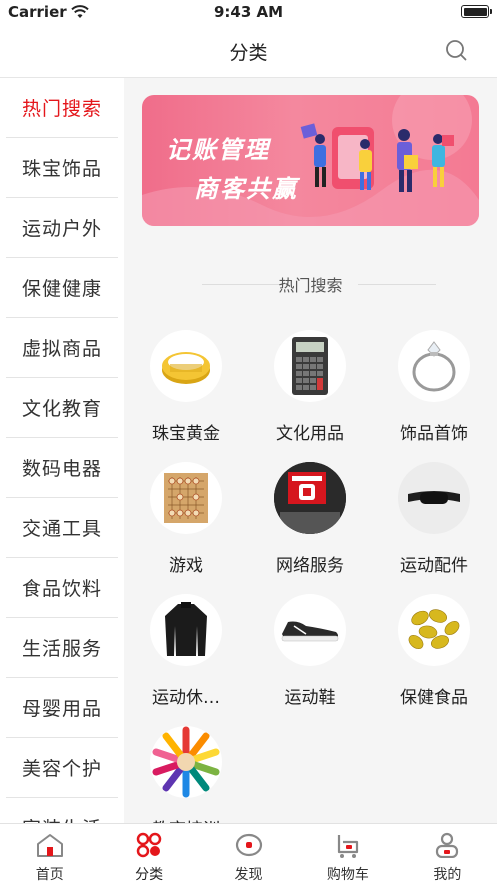 This screenshot has height=883, width=497. I want to click on sidebar-item-label: 虚拟商品, so click(61, 349).